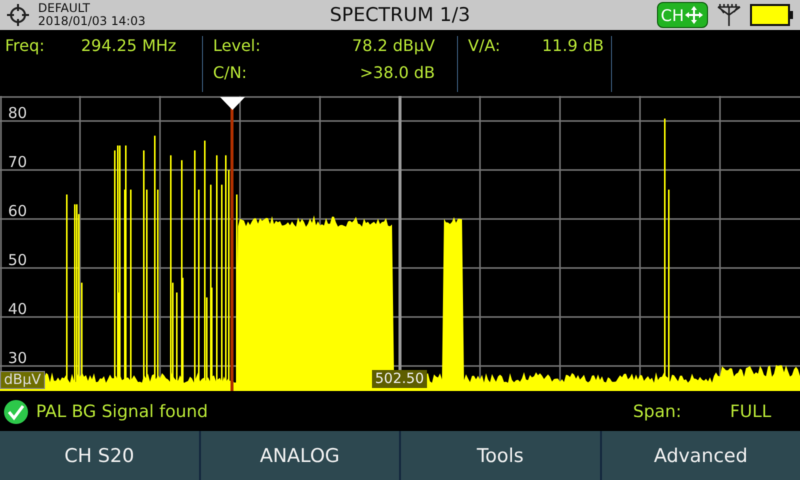 The height and width of the screenshot is (480, 800). I want to click on status-message: PAL BG Signal found, so click(122, 412).